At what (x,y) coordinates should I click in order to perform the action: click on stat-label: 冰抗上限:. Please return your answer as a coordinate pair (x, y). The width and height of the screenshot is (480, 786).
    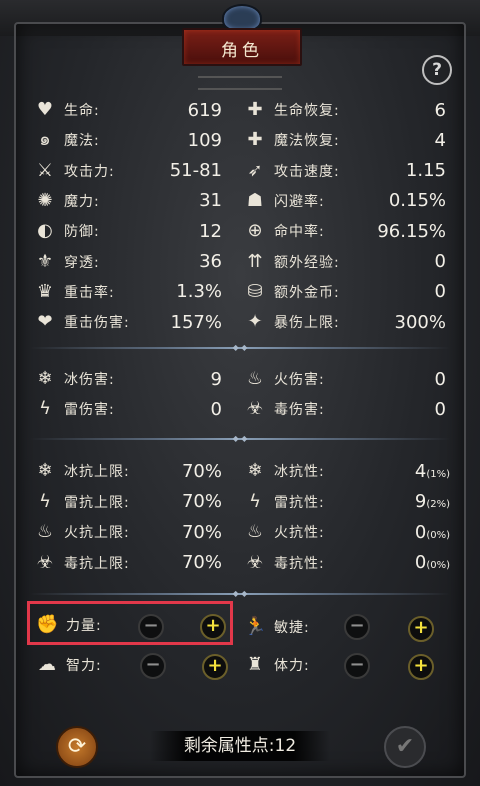
    Looking at the image, I should click on (97, 472).